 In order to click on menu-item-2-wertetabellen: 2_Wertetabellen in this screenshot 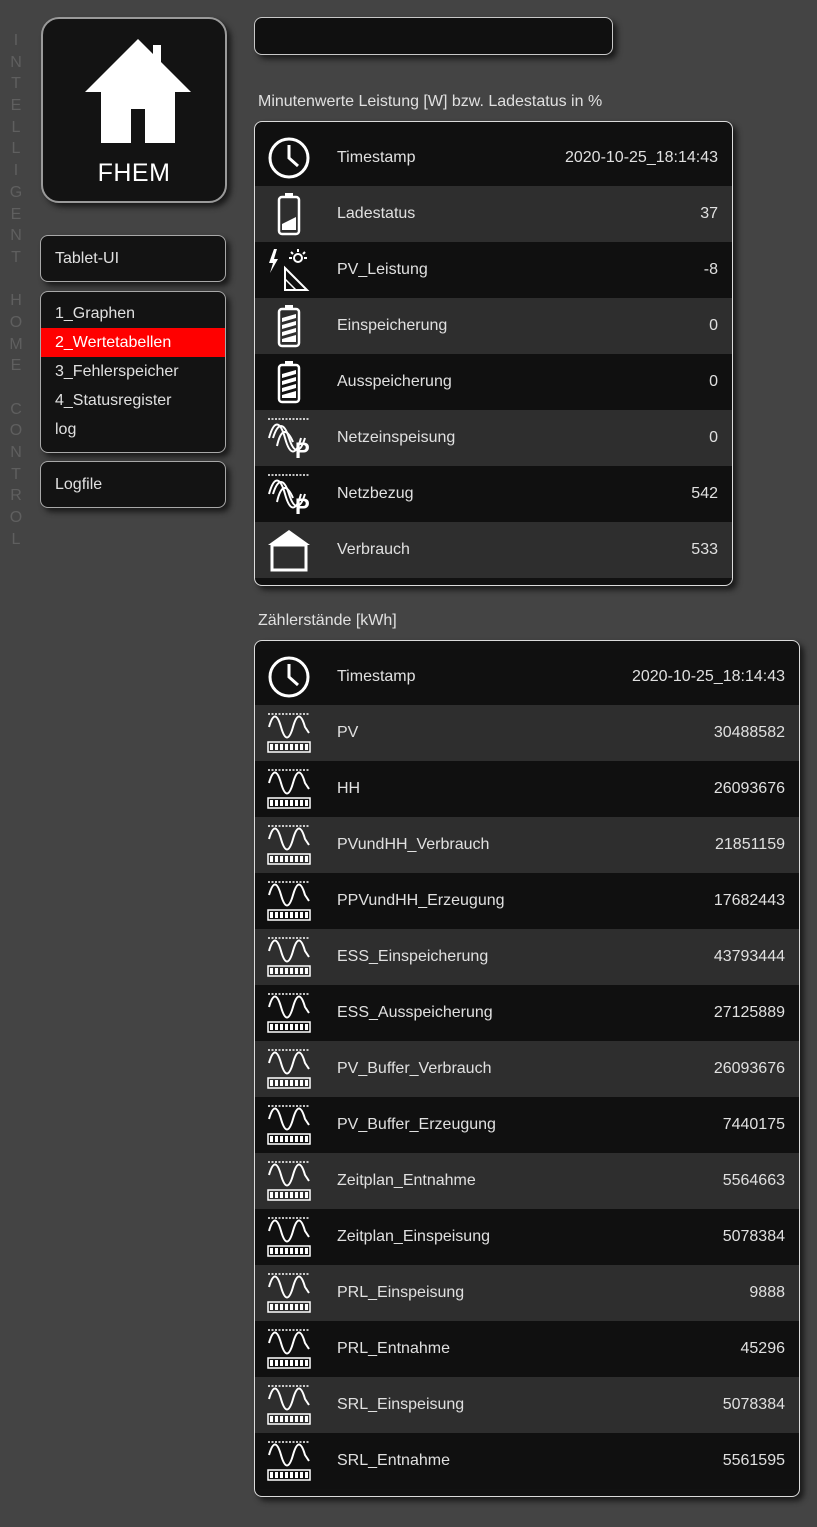, I will do `click(133, 342)`.